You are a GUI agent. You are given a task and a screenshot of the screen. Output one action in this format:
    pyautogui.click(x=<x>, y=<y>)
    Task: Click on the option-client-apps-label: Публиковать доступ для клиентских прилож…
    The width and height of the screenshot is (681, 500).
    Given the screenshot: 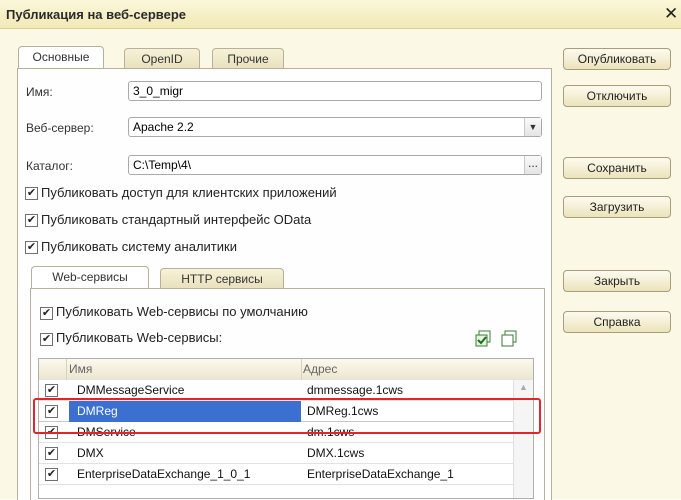 What is the action you would take?
    pyautogui.click(x=189, y=192)
    